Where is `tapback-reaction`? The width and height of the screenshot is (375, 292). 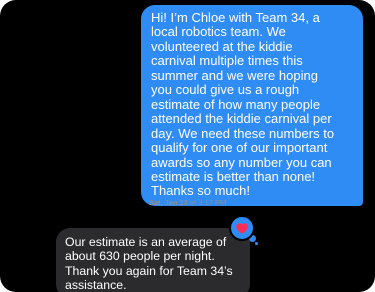 tapback-reaction is located at coordinates (242, 228).